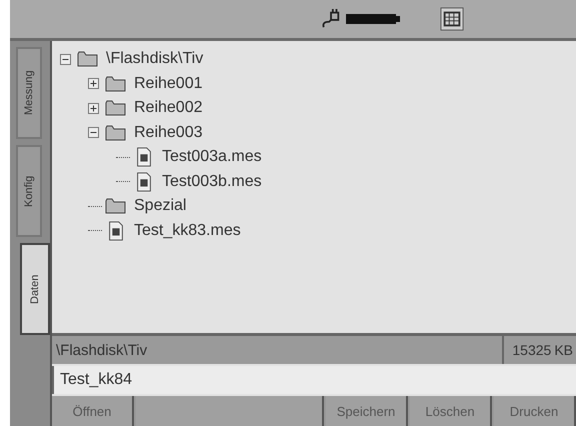  I want to click on unit-label: KB, so click(564, 350).